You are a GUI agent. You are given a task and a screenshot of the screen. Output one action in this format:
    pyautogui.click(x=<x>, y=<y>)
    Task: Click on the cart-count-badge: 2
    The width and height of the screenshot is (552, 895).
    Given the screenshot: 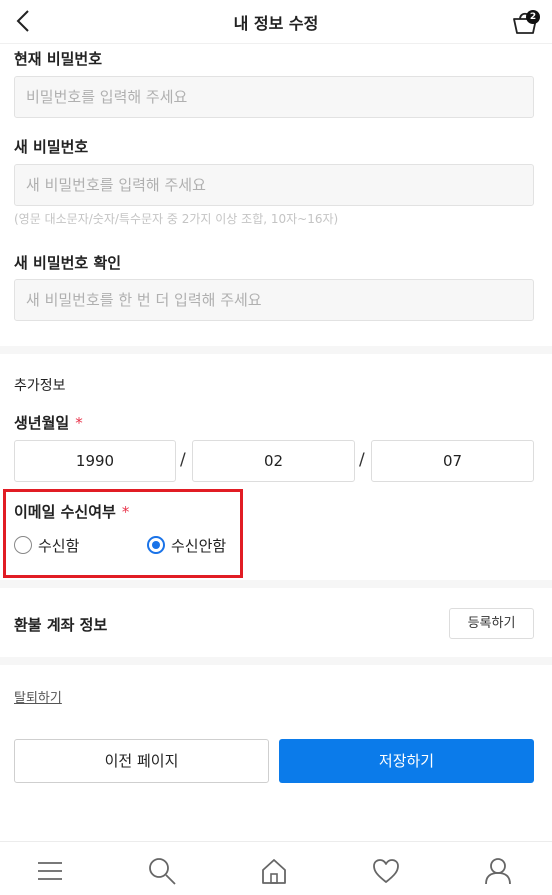 What is the action you would take?
    pyautogui.click(x=533, y=17)
    